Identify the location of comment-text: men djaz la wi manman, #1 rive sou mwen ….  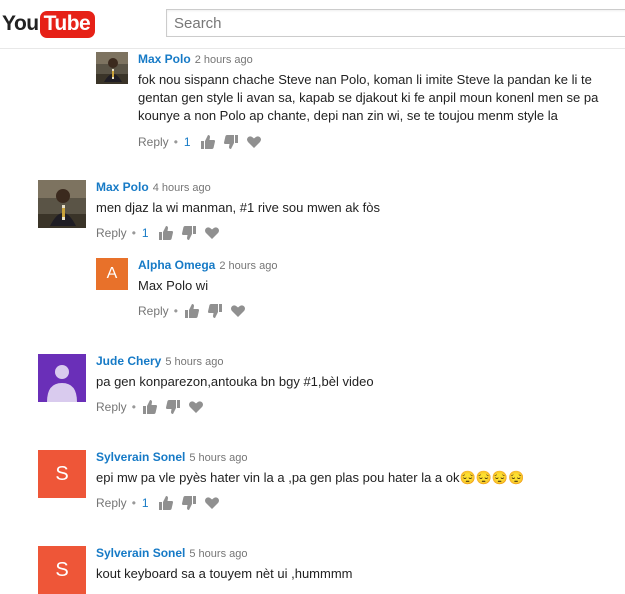
(238, 208).